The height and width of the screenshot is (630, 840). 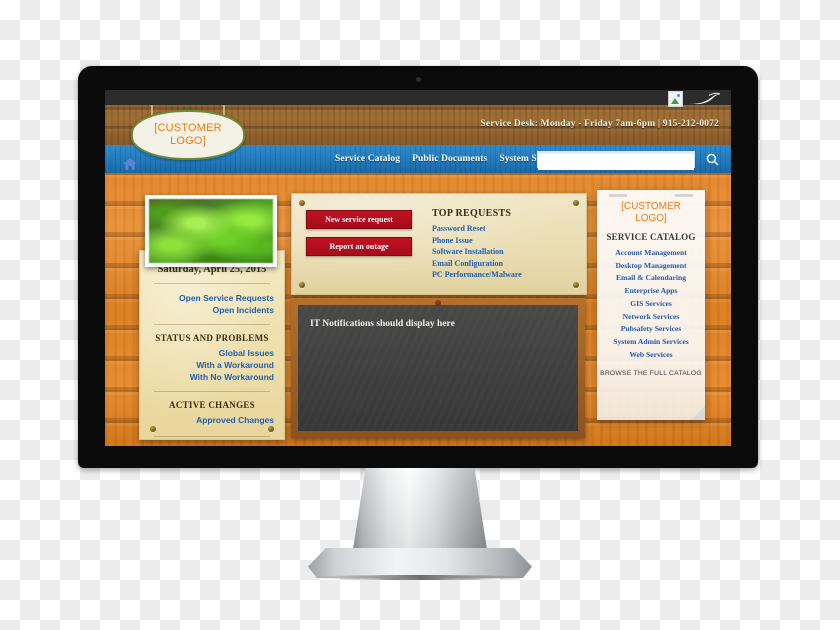 I want to click on catalog-item-pubsafety-services: Pubsafety Services, so click(x=651, y=329).